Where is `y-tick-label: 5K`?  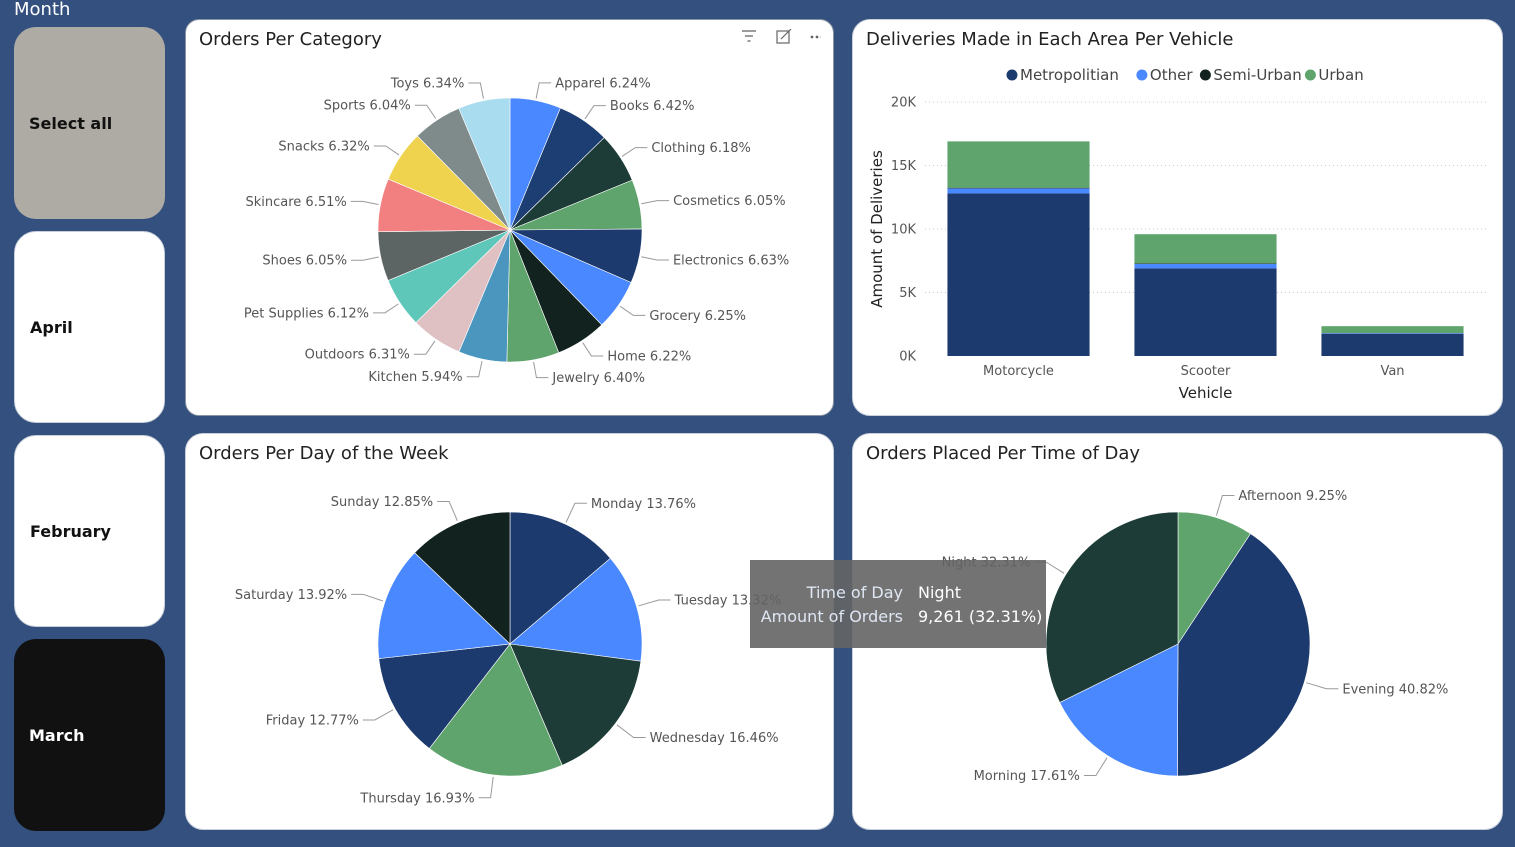
y-tick-label: 5K is located at coordinates (907, 293).